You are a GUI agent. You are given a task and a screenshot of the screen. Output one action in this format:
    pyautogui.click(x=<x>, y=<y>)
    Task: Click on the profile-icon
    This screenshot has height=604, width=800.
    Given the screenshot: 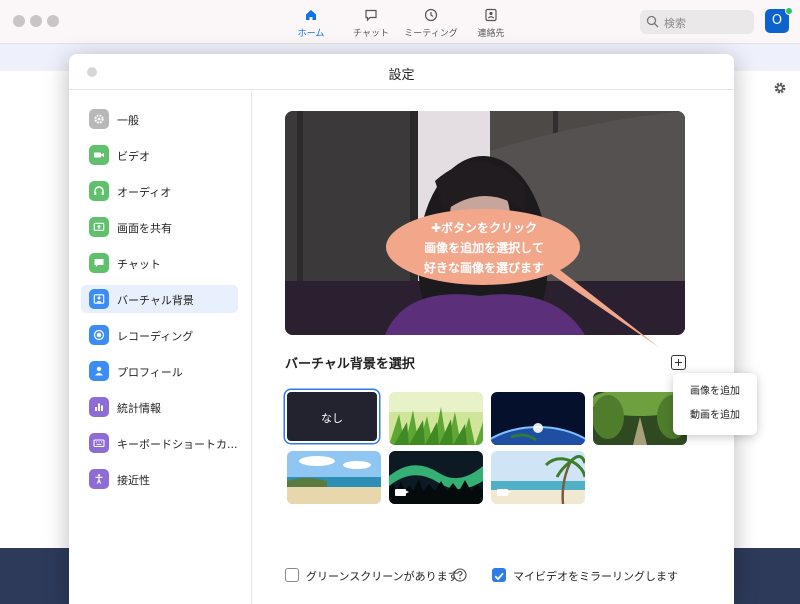 What is the action you would take?
    pyautogui.click(x=99, y=371)
    